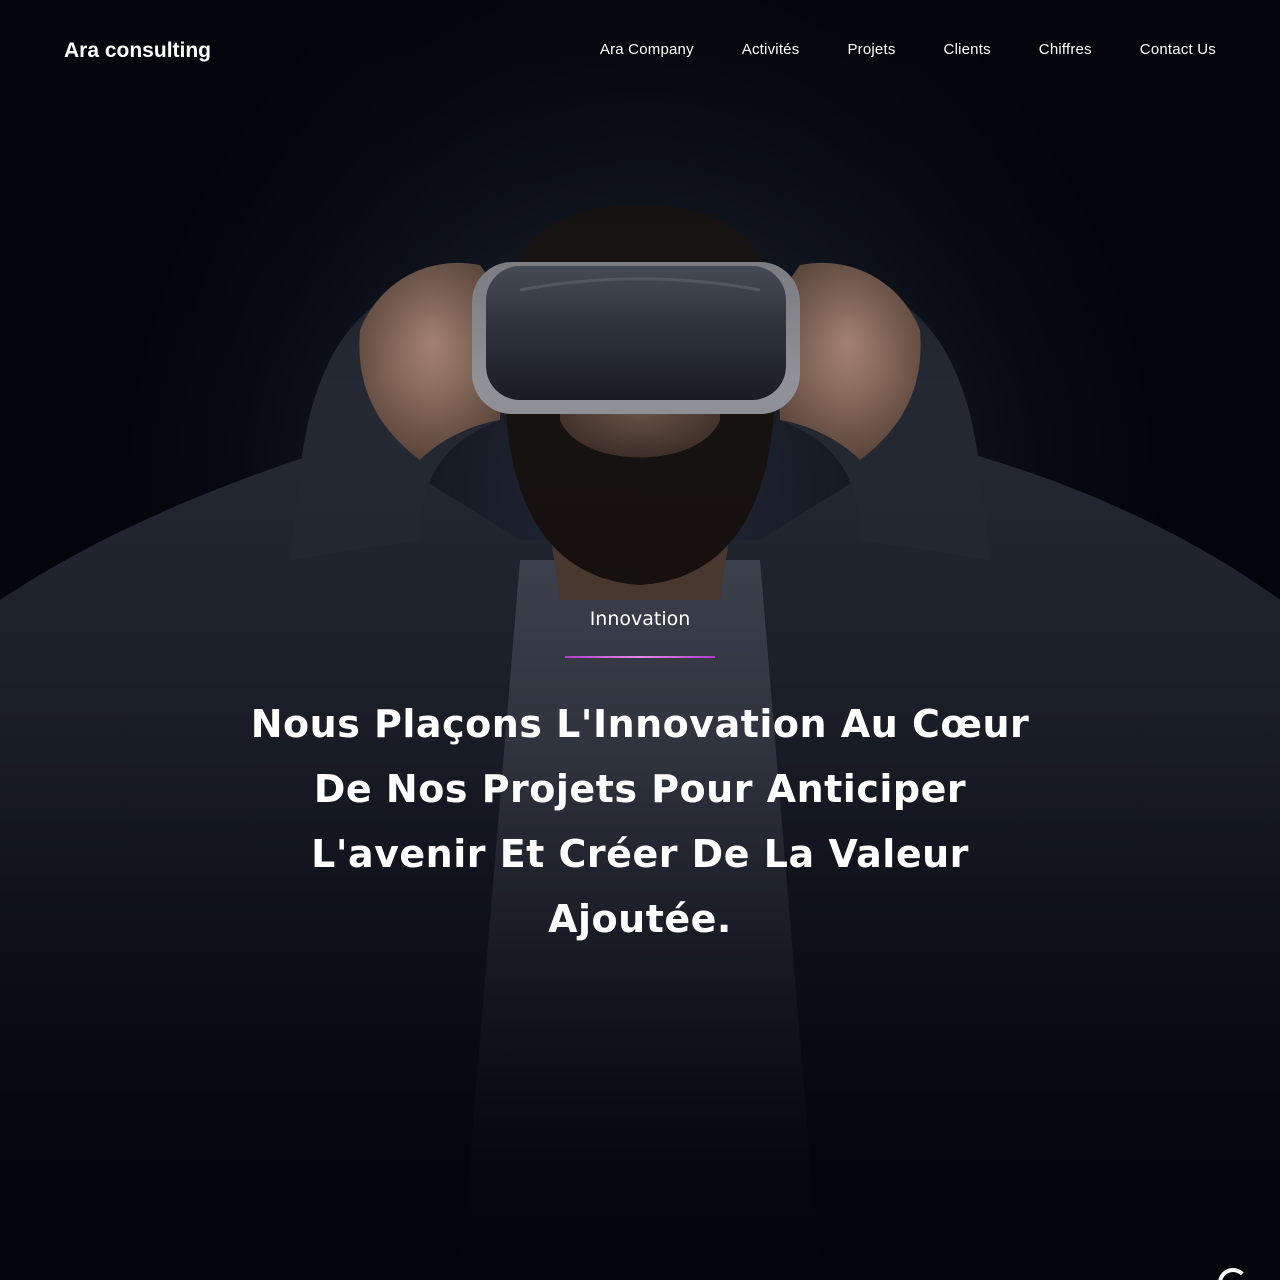  Describe the element at coordinates (1178, 49) in the screenshot. I see `nav-item-contact-us: Contact Us` at that location.